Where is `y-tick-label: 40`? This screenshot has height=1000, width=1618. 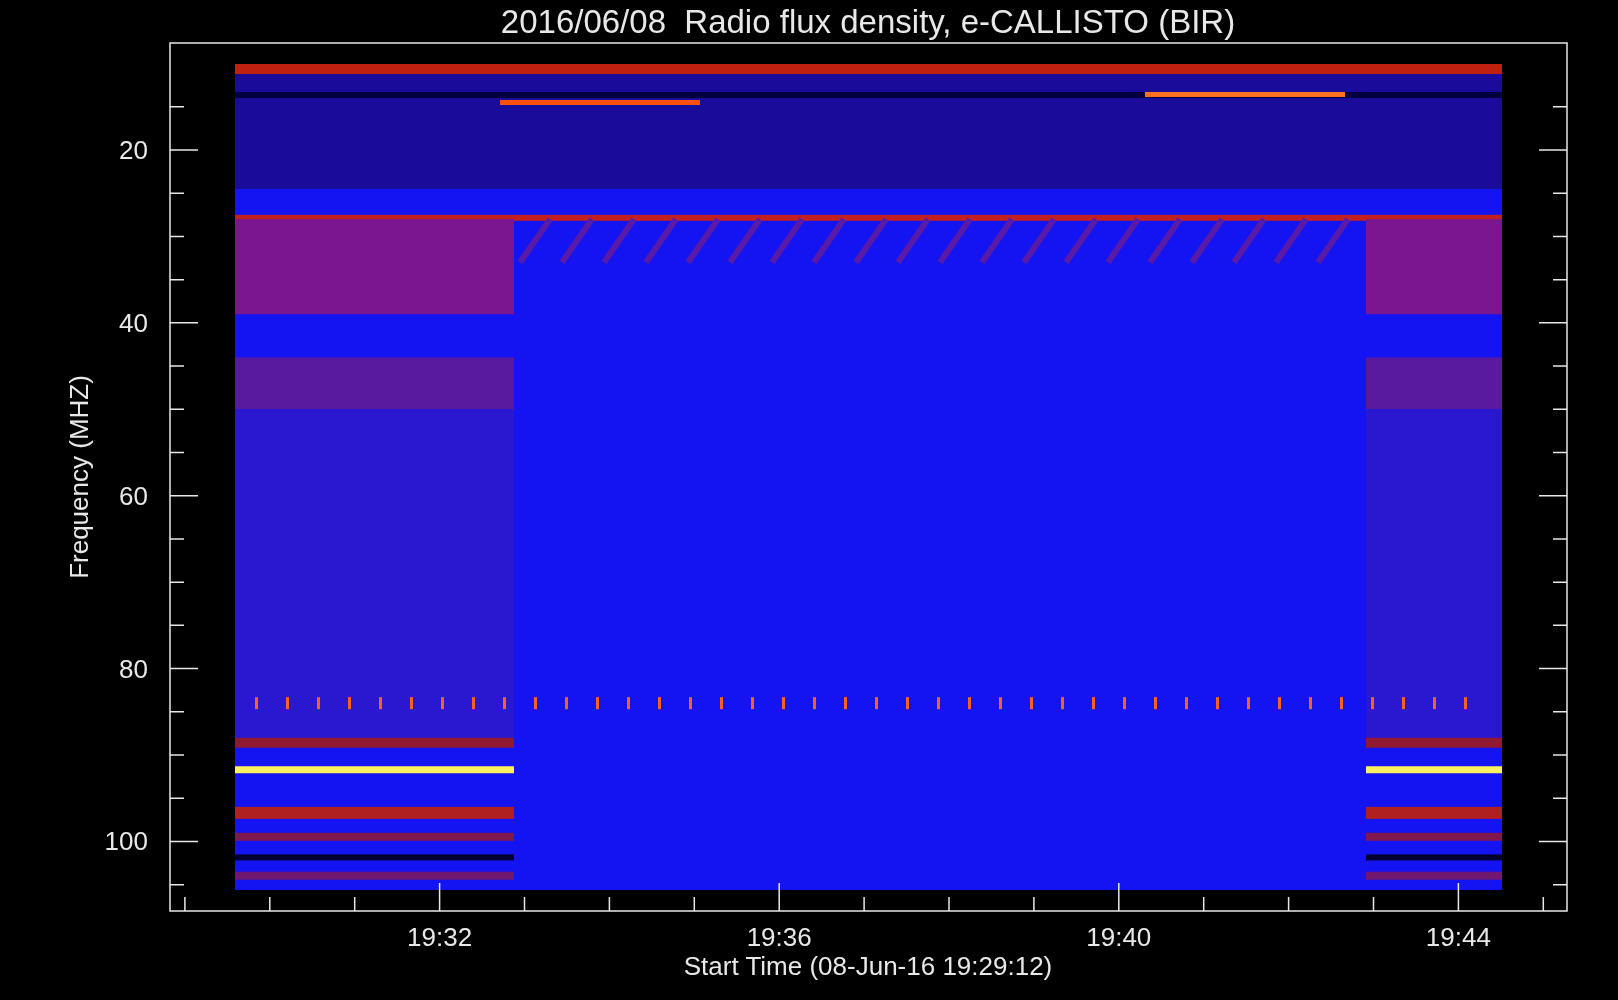 y-tick-label: 40 is located at coordinates (133, 322).